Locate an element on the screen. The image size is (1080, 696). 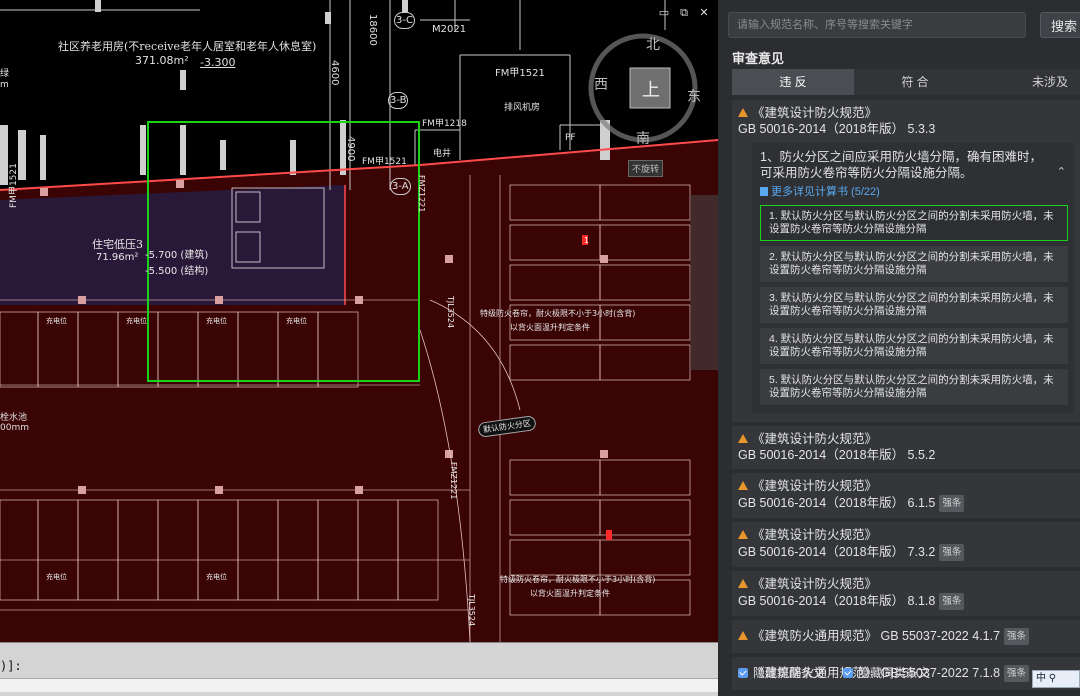
document-icon is located at coordinates (764, 191).